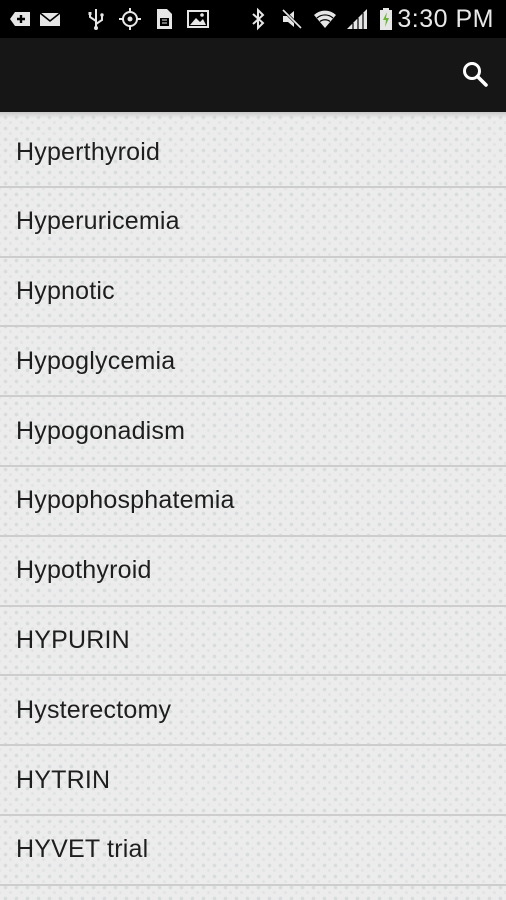 This screenshot has height=900, width=506. What do you see at coordinates (96, 360) in the screenshot?
I see `list-item-label: Hypoglycemia` at bounding box center [96, 360].